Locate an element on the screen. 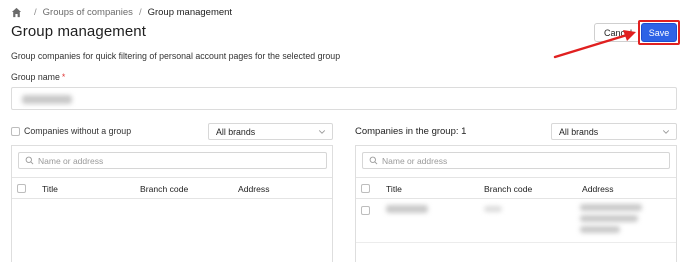  group-companies-count: 1 is located at coordinates (464, 131).